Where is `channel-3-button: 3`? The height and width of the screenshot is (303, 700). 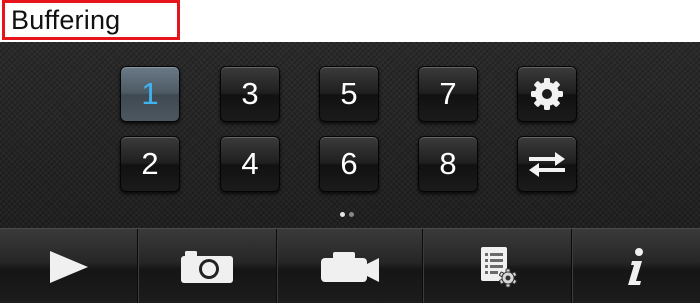
channel-3-button: 3 is located at coordinates (250, 94).